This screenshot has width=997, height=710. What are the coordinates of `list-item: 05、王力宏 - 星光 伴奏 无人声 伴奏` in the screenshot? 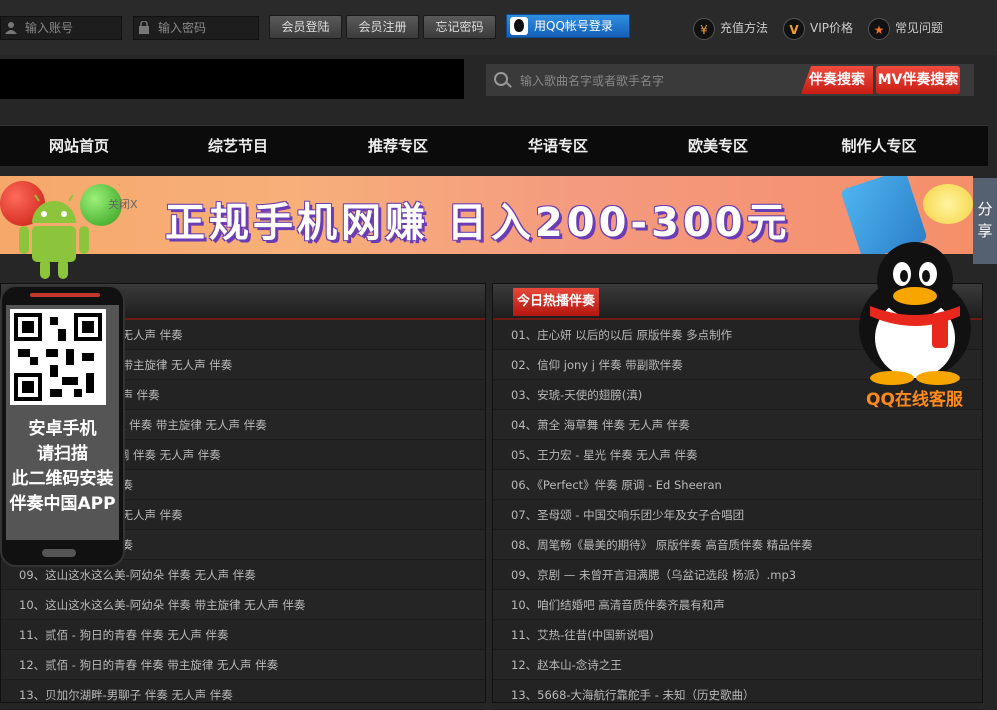 It's located at (737, 455).